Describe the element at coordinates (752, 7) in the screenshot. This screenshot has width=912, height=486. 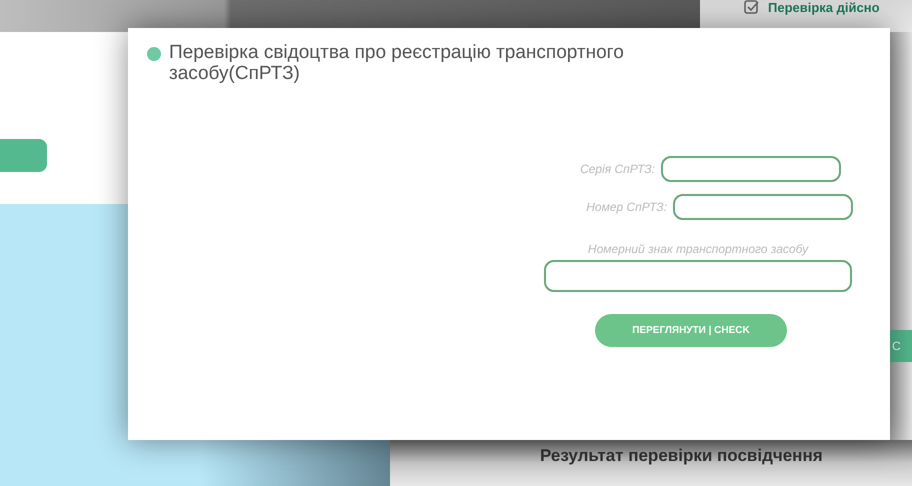
I see `checkbox-icon` at that location.